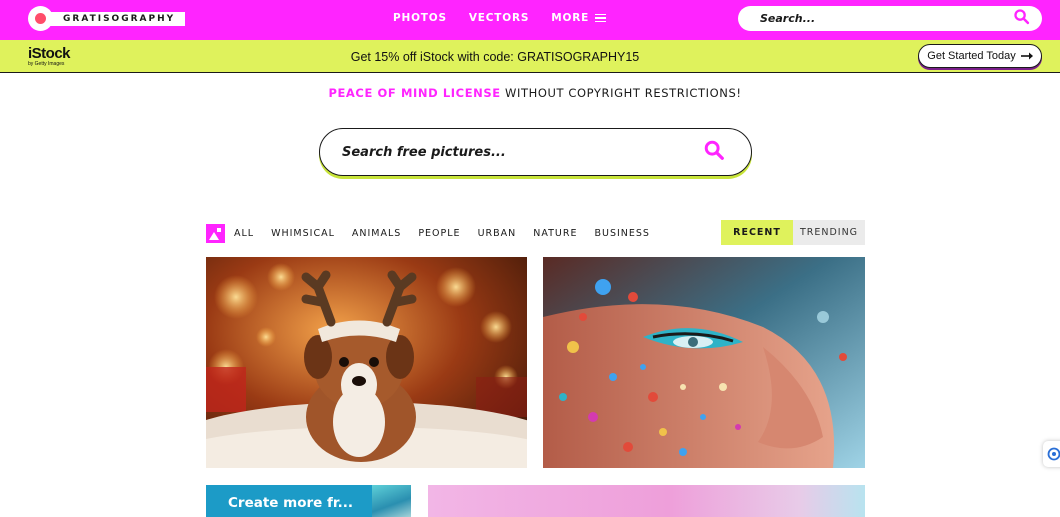 This screenshot has width=1060, height=517. What do you see at coordinates (623, 93) in the screenshot?
I see `tagline-rest: WITHOUT COPYRIGHT RESTRICTIONS!` at bounding box center [623, 93].